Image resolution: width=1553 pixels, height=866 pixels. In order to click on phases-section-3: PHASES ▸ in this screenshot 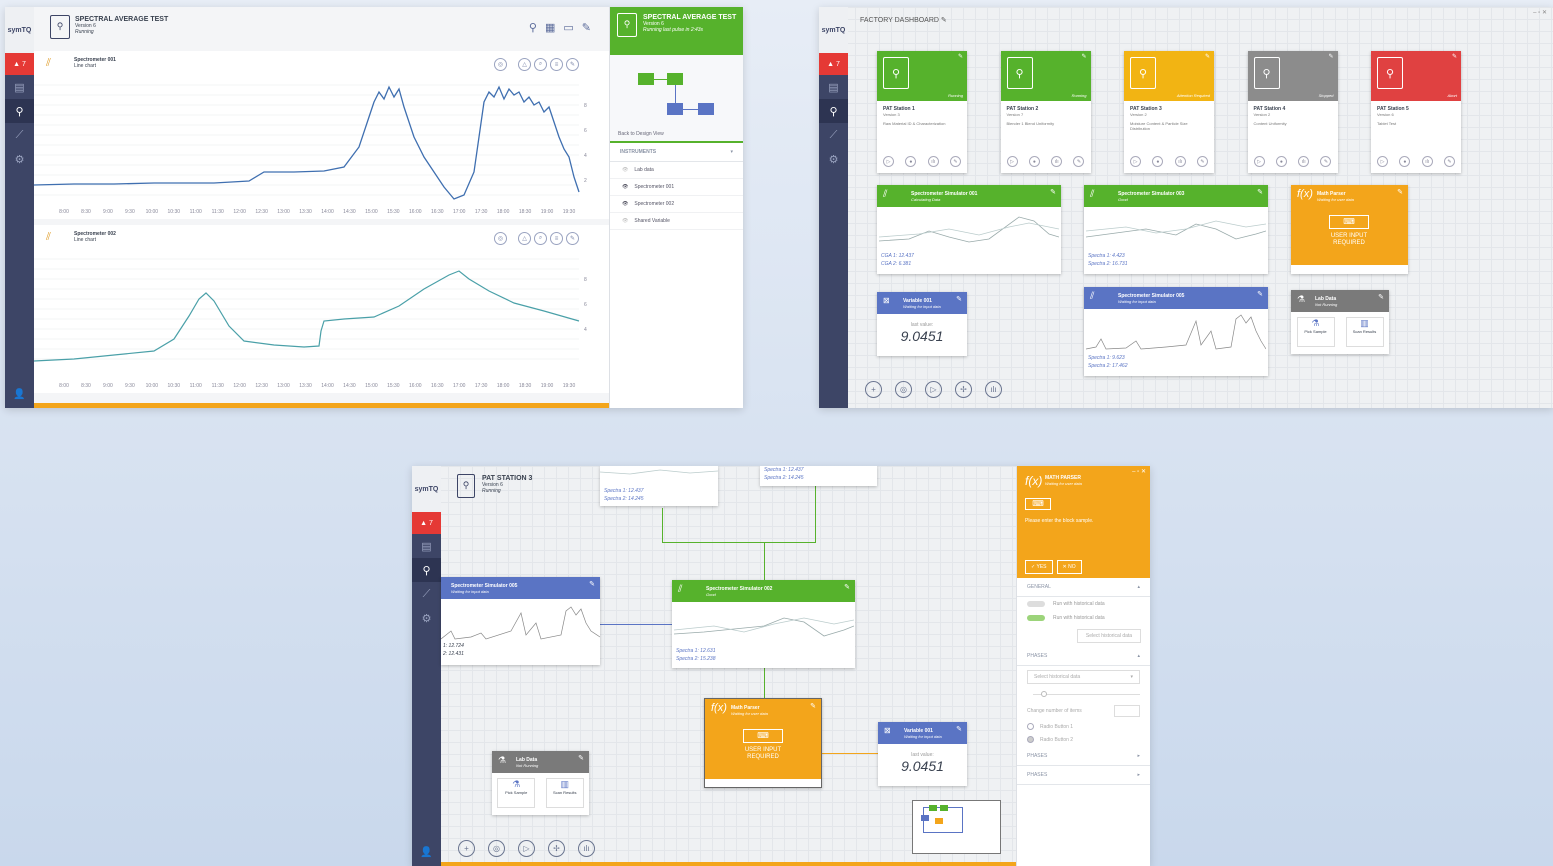, I will do `click(1083, 775)`.